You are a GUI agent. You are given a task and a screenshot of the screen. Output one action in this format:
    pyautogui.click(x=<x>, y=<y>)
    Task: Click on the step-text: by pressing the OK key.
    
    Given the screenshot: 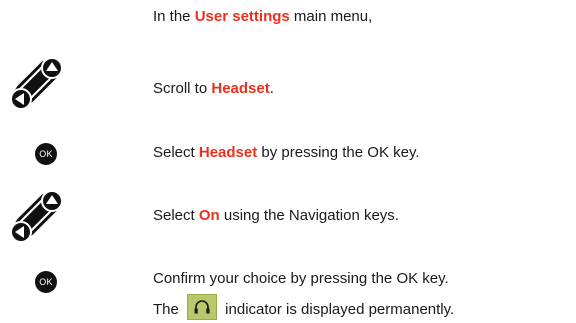 What is the action you would take?
    pyautogui.click(x=338, y=152)
    